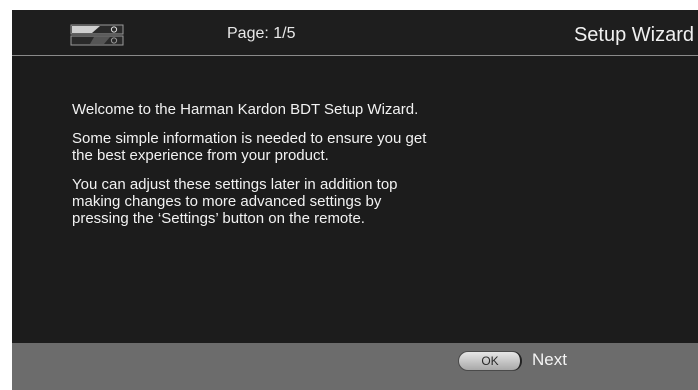  What do you see at coordinates (355, 55) in the screenshot?
I see `header-divider` at bounding box center [355, 55].